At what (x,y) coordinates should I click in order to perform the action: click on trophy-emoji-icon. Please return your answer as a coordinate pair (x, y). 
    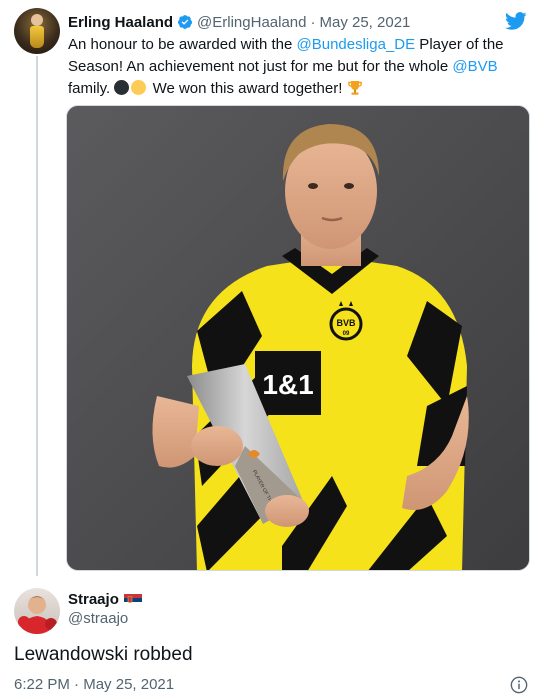
    Looking at the image, I should click on (354, 88).